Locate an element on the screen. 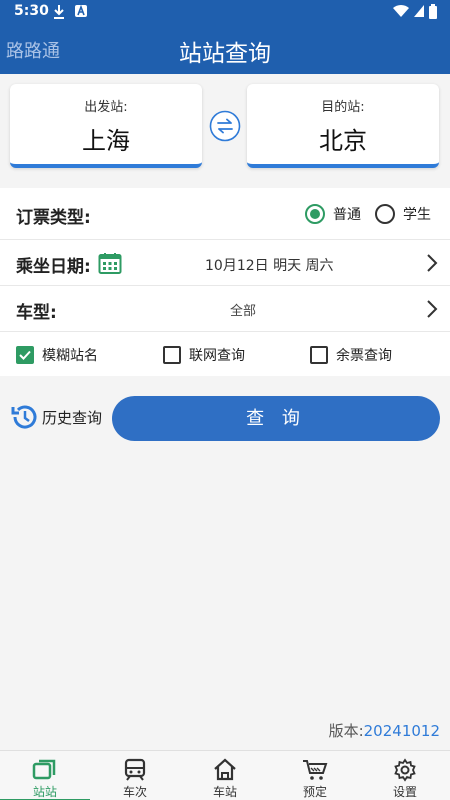  ticket-type-row: 订票类型: 普通 学生 is located at coordinates (225, 214).